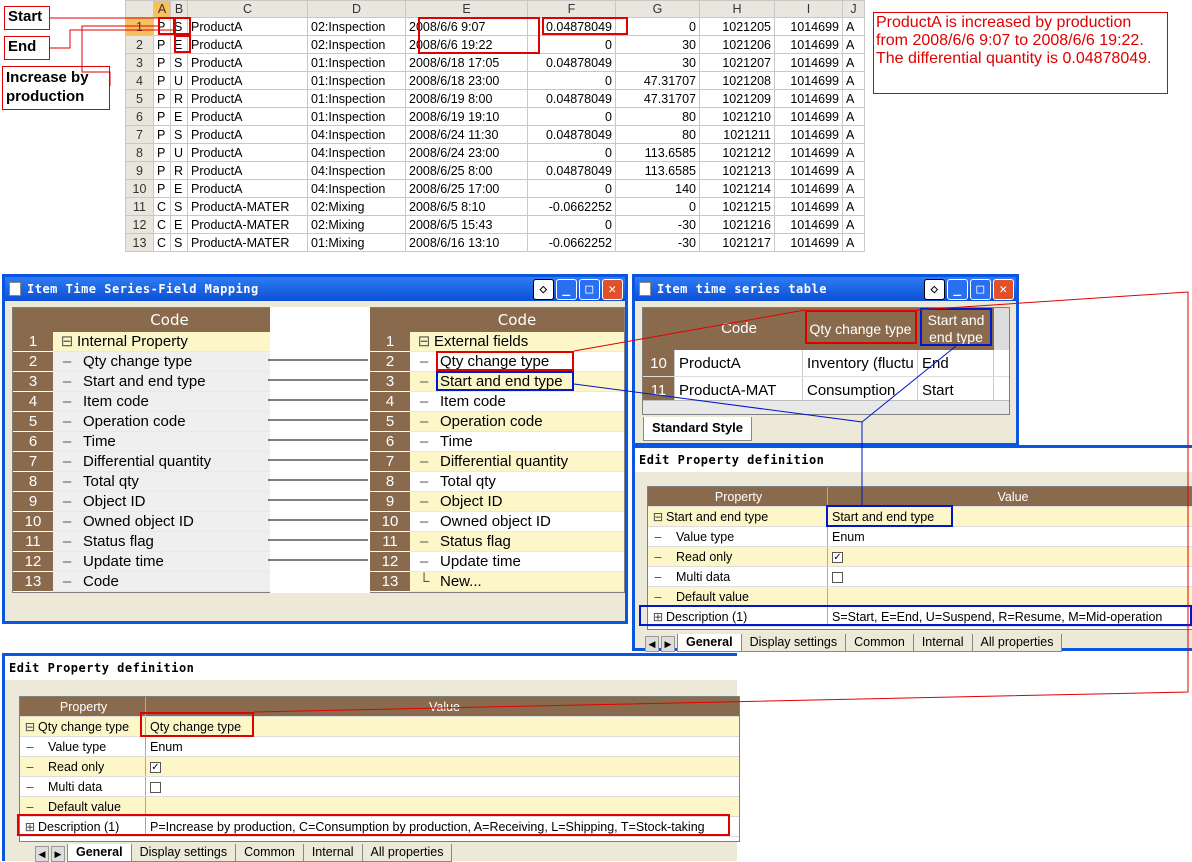 This screenshot has width=1192, height=862. Describe the element at coordinates (589, 289) in the screenshot. I see `maximize-button: □` at that location.